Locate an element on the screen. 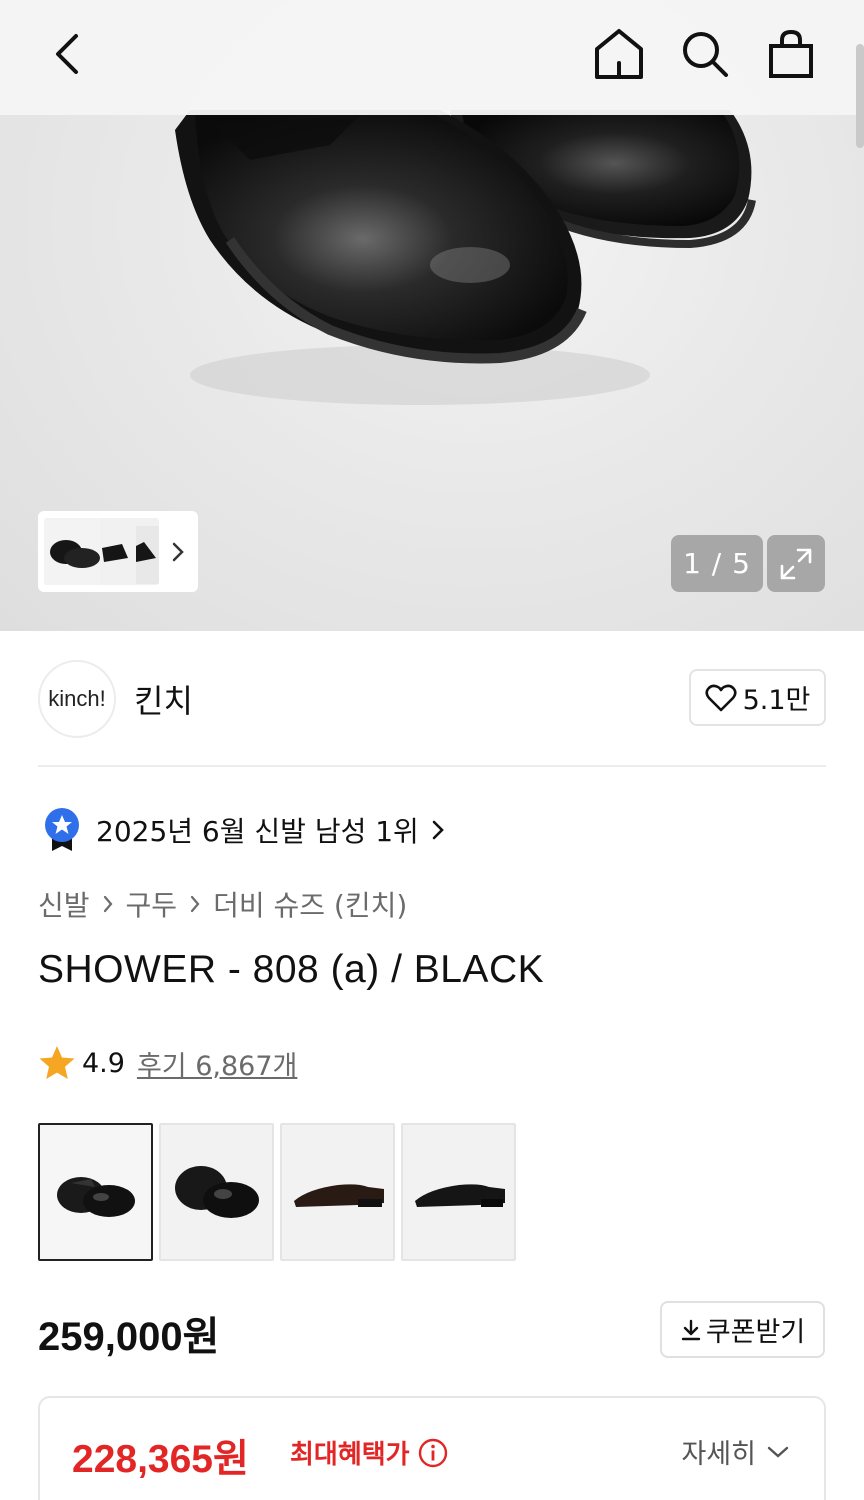 The width and height of the screenshot is (864, 1500). search-icon is located at coordinates (705, 54).